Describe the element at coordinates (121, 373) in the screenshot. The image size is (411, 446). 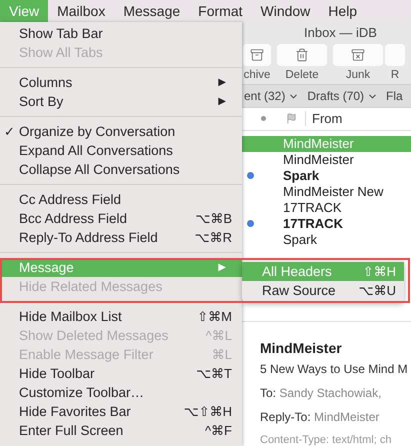
I see `menu-item: Hide Toolbar ⌥⌘T` at that location.